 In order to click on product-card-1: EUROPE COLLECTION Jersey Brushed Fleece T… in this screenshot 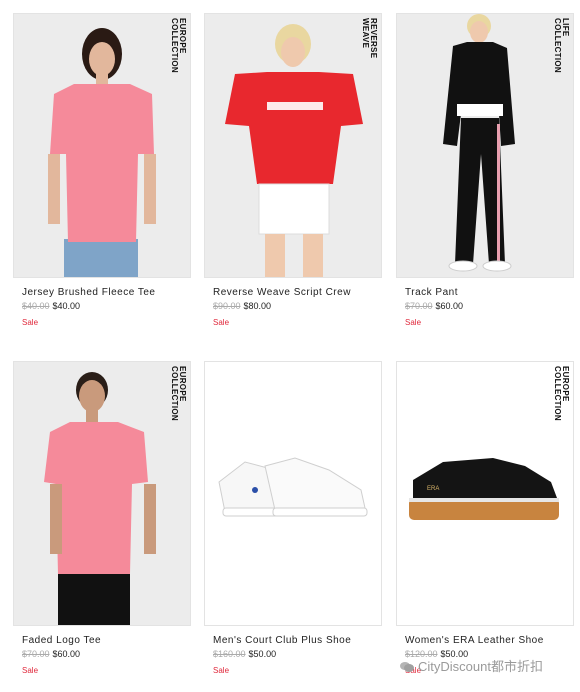, I will do `click(102, 170)`.